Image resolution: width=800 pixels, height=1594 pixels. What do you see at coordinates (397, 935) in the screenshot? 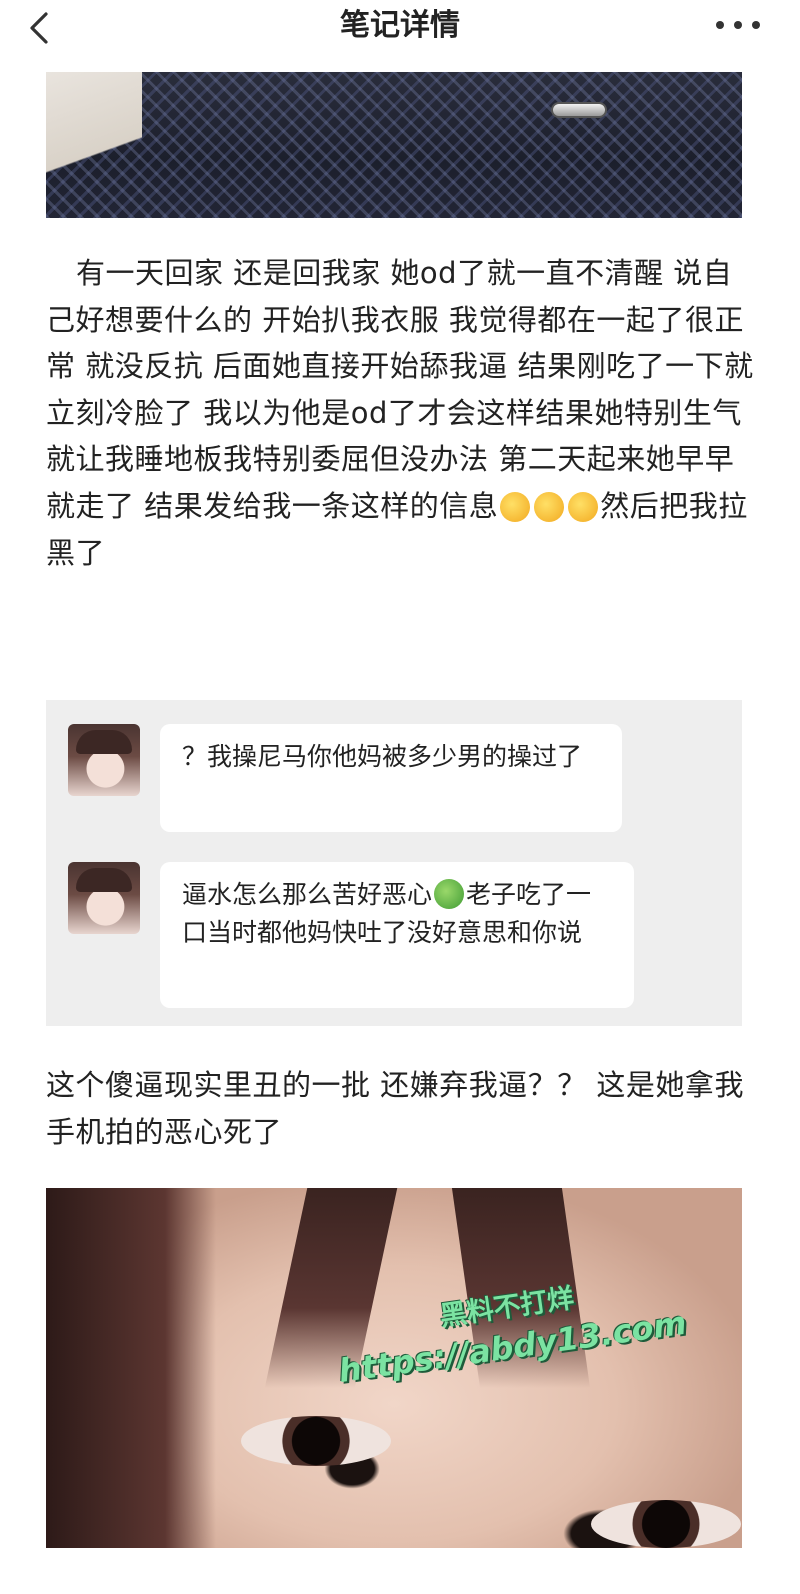
I see `chat-bubble: 逼水怎么那么苦好恶心 老子吃了一口当时都他妈快吐了没好意思和你说` at bounding box center [397, 935].